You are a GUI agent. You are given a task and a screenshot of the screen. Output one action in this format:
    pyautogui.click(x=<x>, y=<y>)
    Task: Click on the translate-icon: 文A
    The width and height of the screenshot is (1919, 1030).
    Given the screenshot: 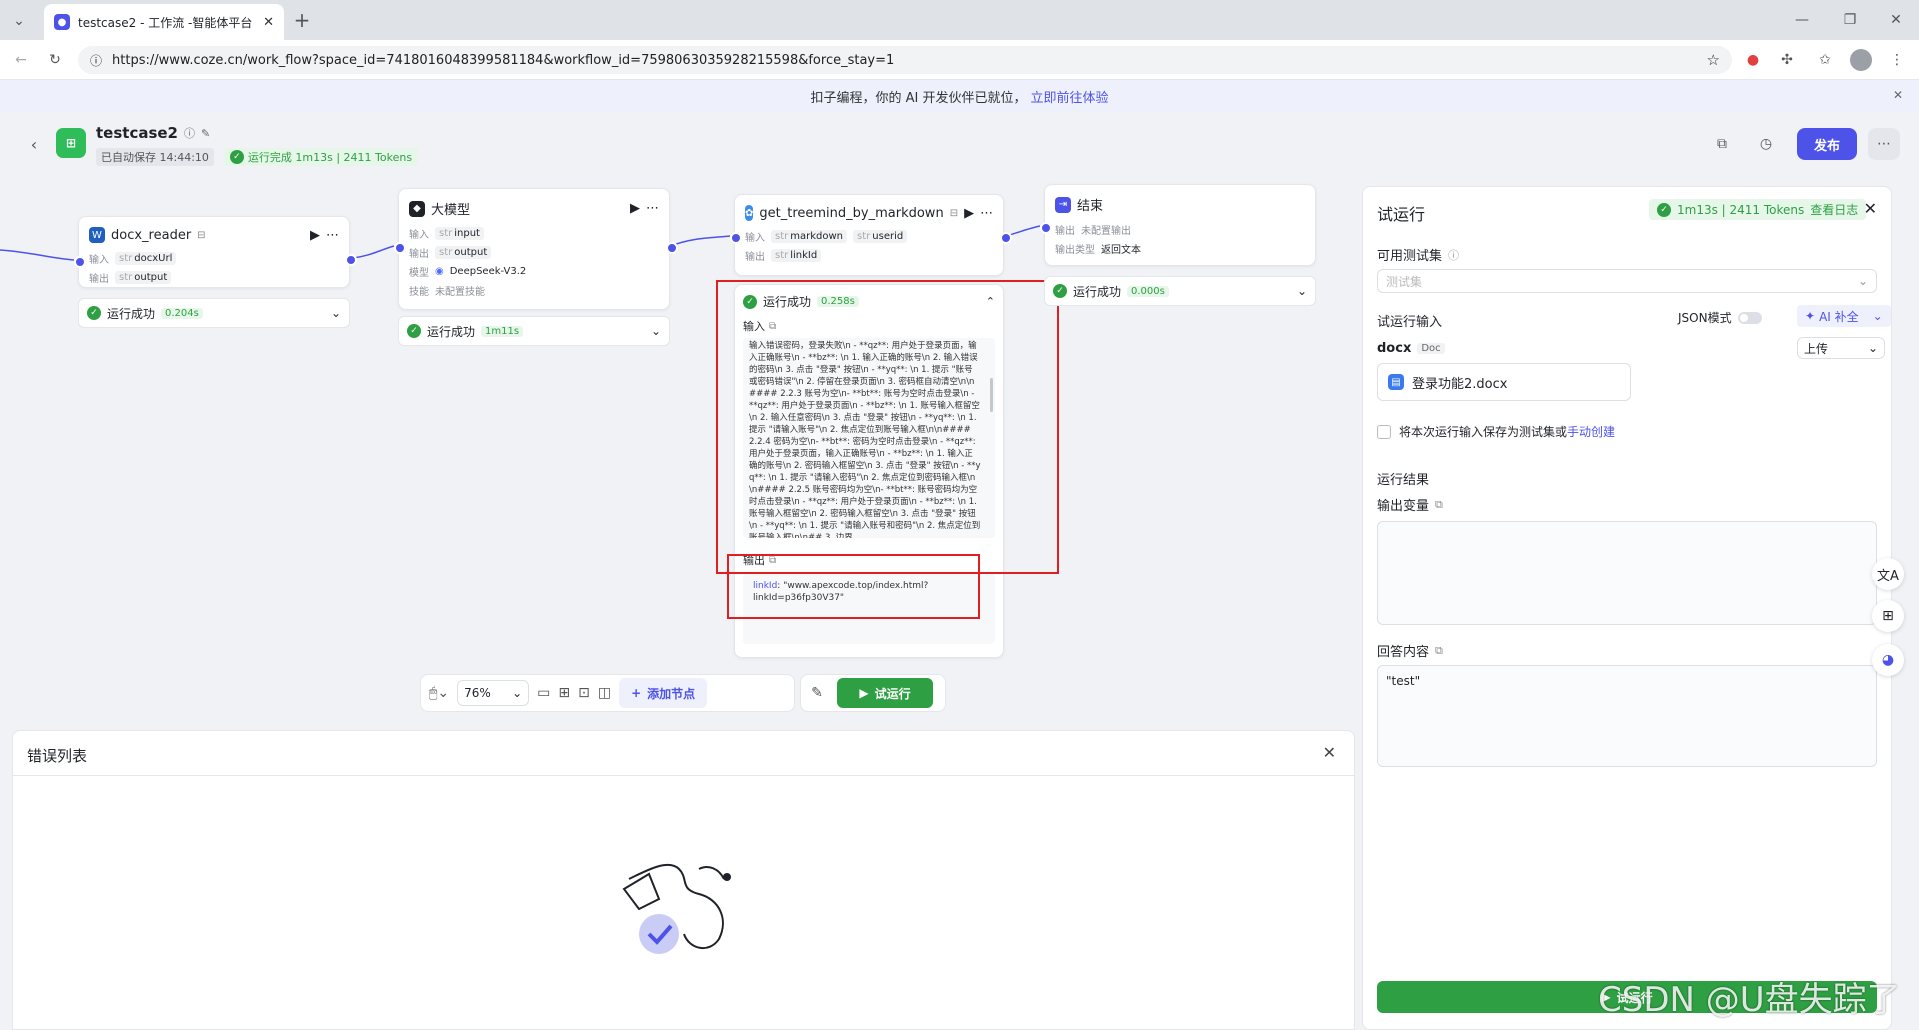 What is the action you would take?
    pyautogui.click(x=1888, y=574)
    